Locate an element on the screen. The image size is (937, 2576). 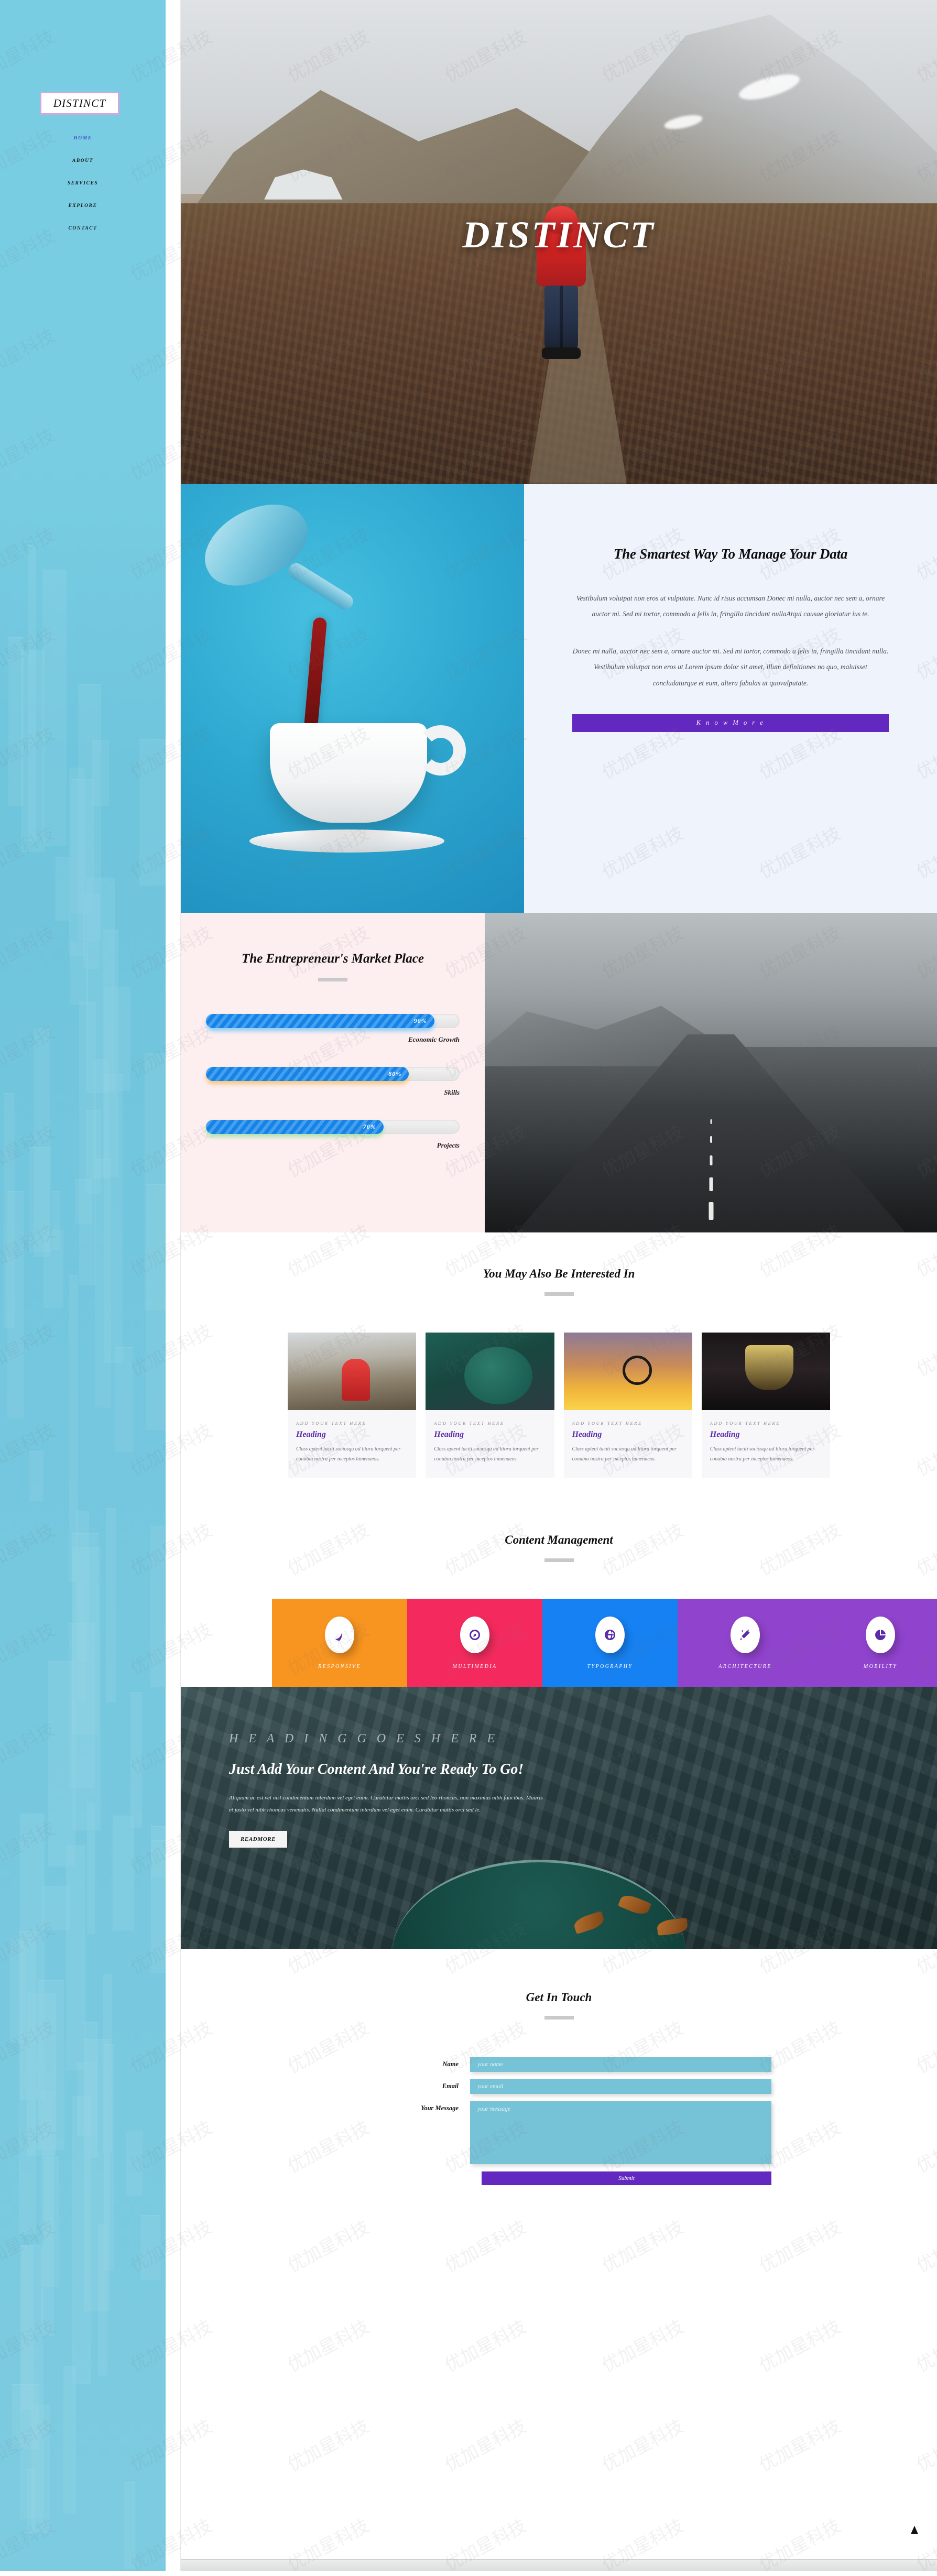
page-gutter is located at coordinates (173, 1285).